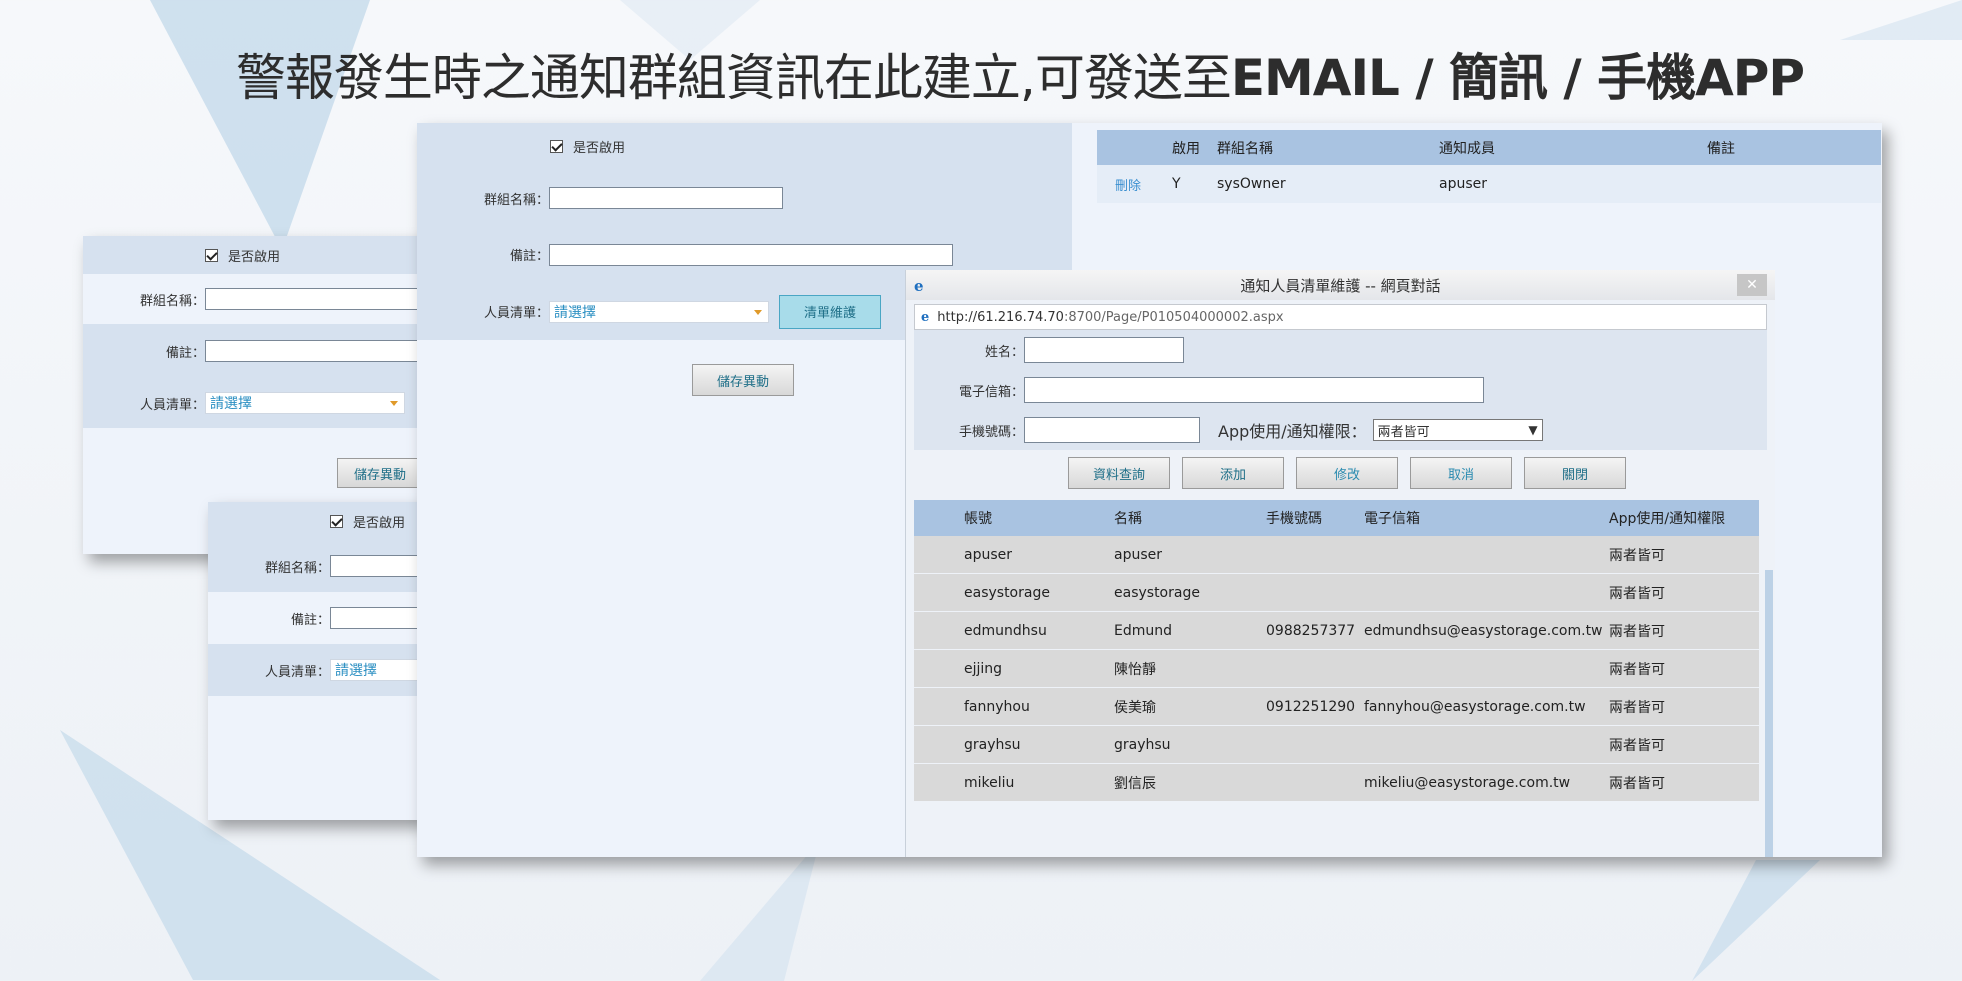  I want to click on cell-email: fannyhou@easystorage.com.tw, so click(1475, 706).